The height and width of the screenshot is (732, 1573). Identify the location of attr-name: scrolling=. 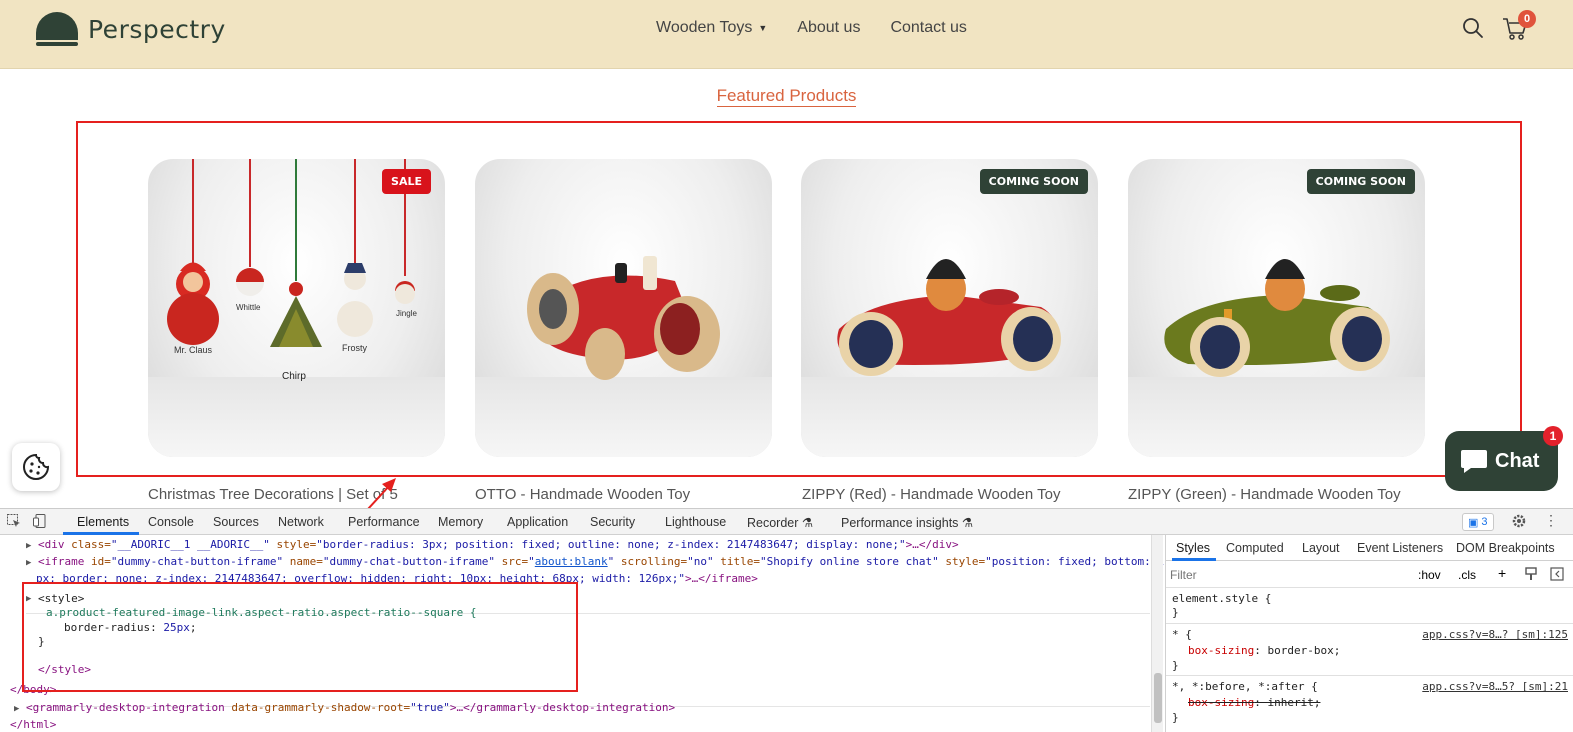
(651, 561).